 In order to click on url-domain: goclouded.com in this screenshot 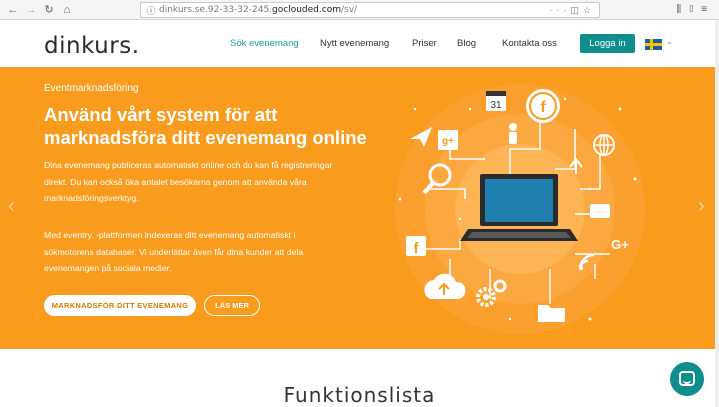, I will do `click(306, 10)`.